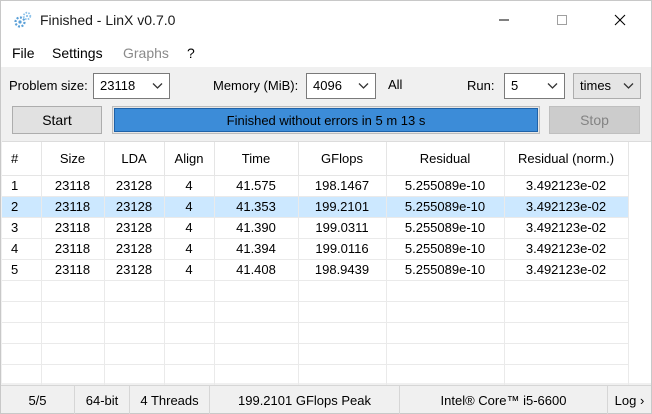  I want to click on table-cell: 5.255089e-10, so click(445, 249).